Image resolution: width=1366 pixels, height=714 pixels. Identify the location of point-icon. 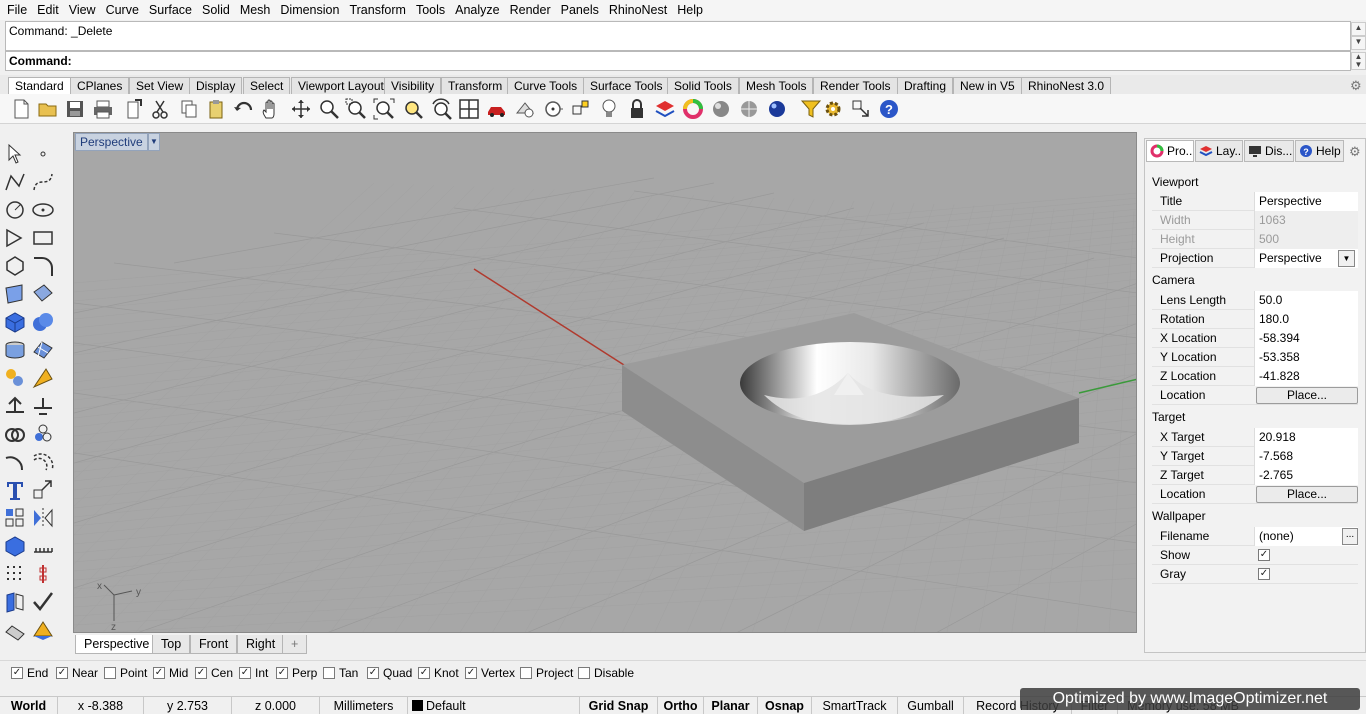
(43, 154).